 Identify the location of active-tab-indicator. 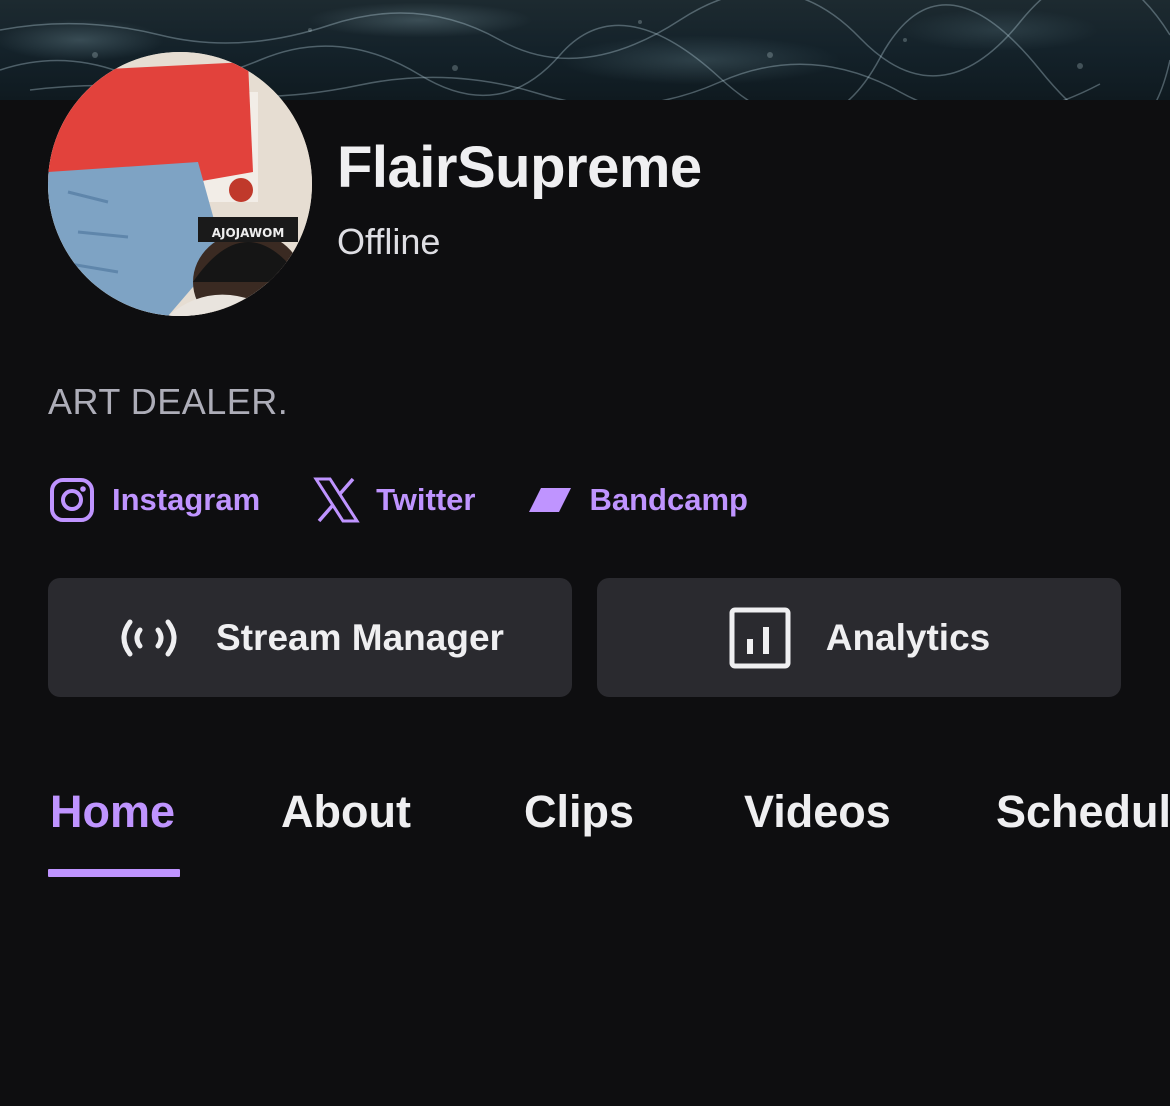
(114, 873).